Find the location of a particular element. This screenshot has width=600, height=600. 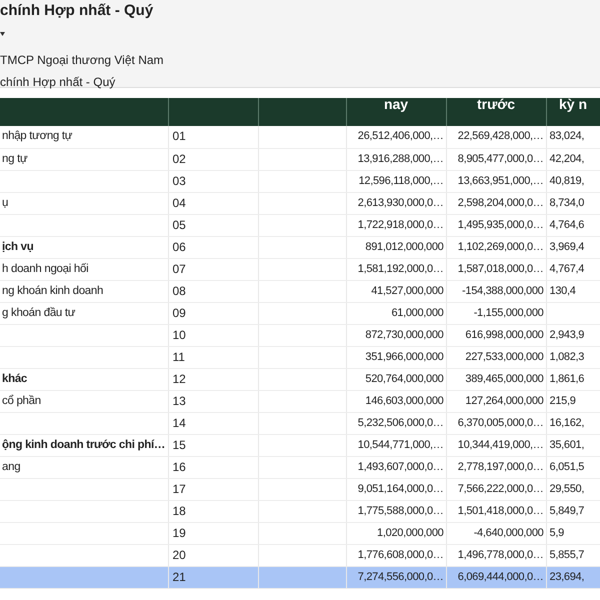

table-cell: 127,264,000,000 is located at coordinates (496, 401).